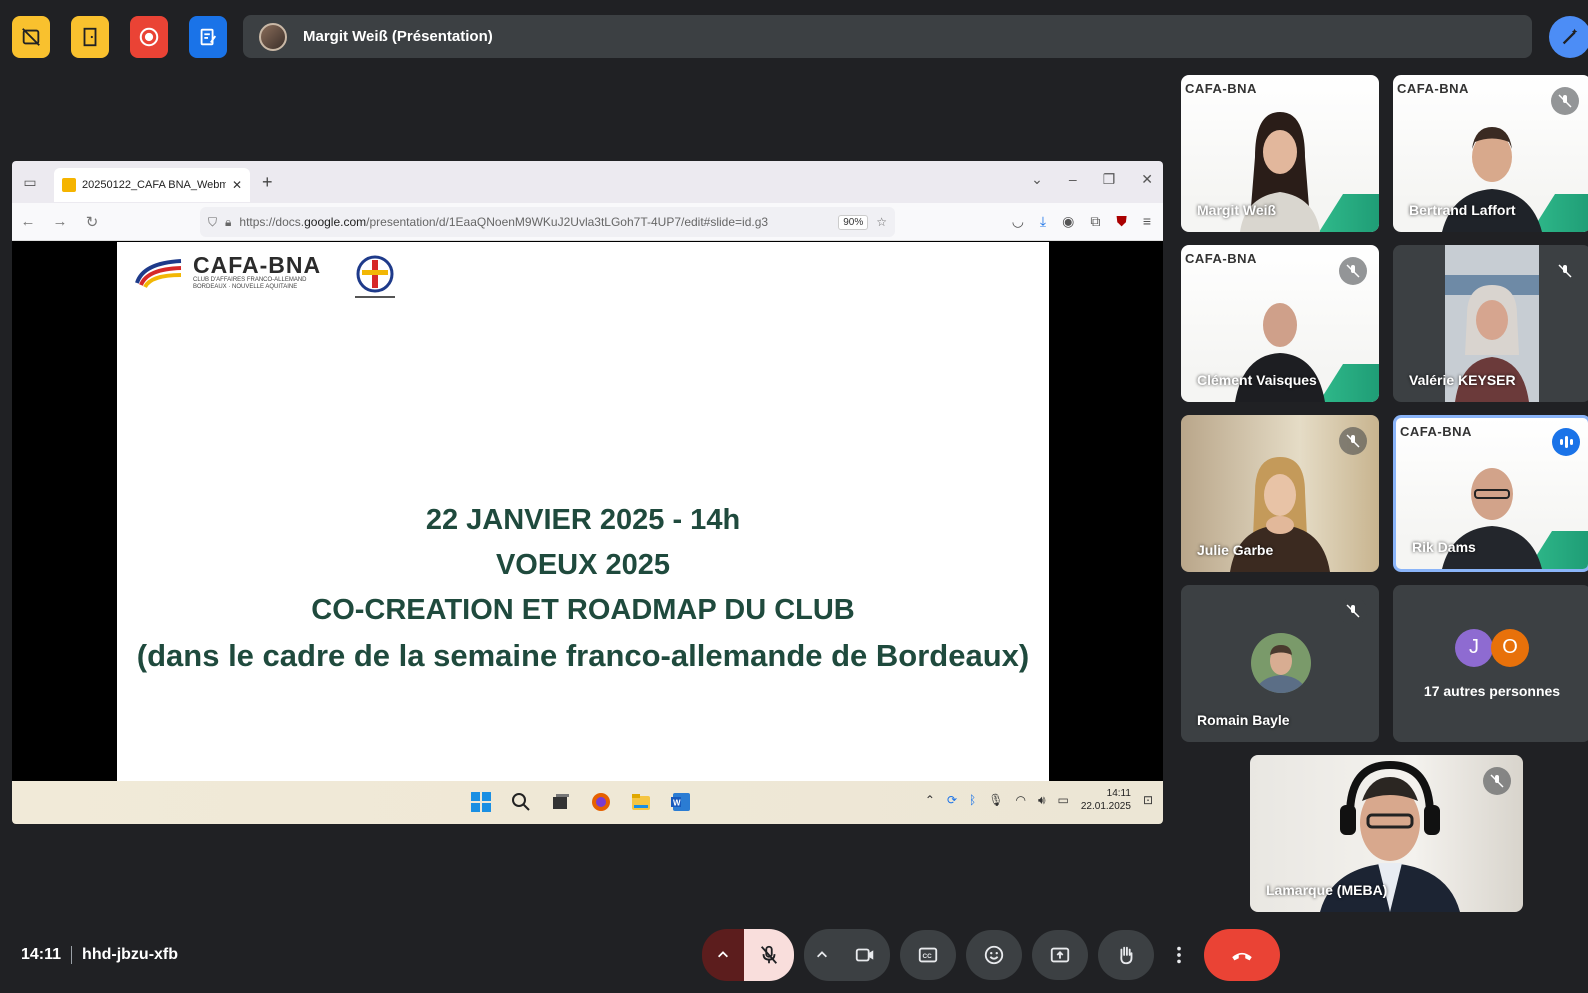 This screenshot has height=993, width=1588. Describe the element at coordinates (31, 37) in the screenshot. I see `ai-notes-off-button` at that location.